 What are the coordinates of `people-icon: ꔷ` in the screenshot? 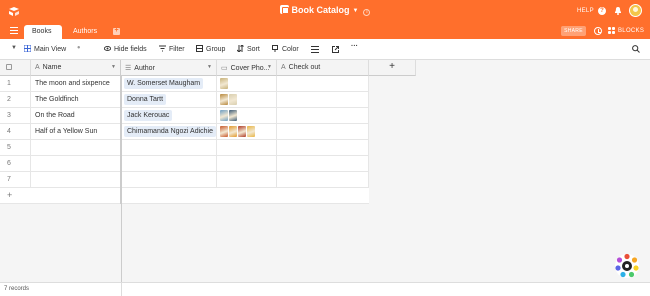 It's located at (78, 49).